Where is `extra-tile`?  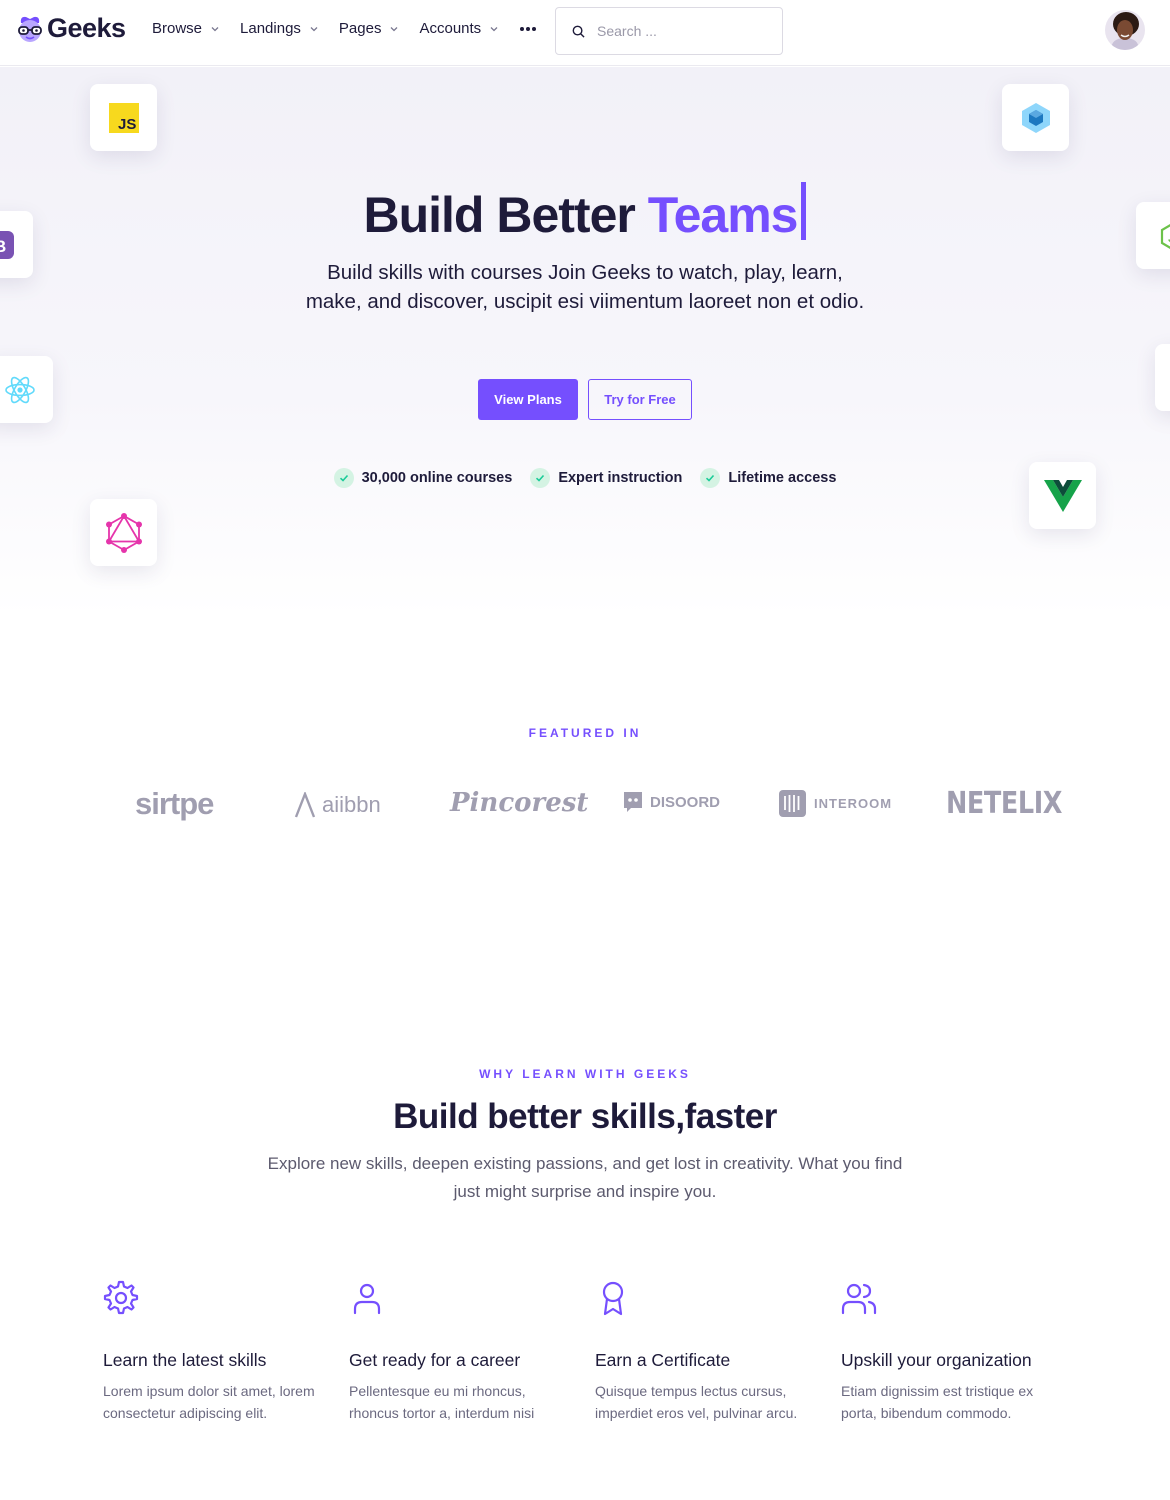 extra-tile is located at coordinates (1162, 377).